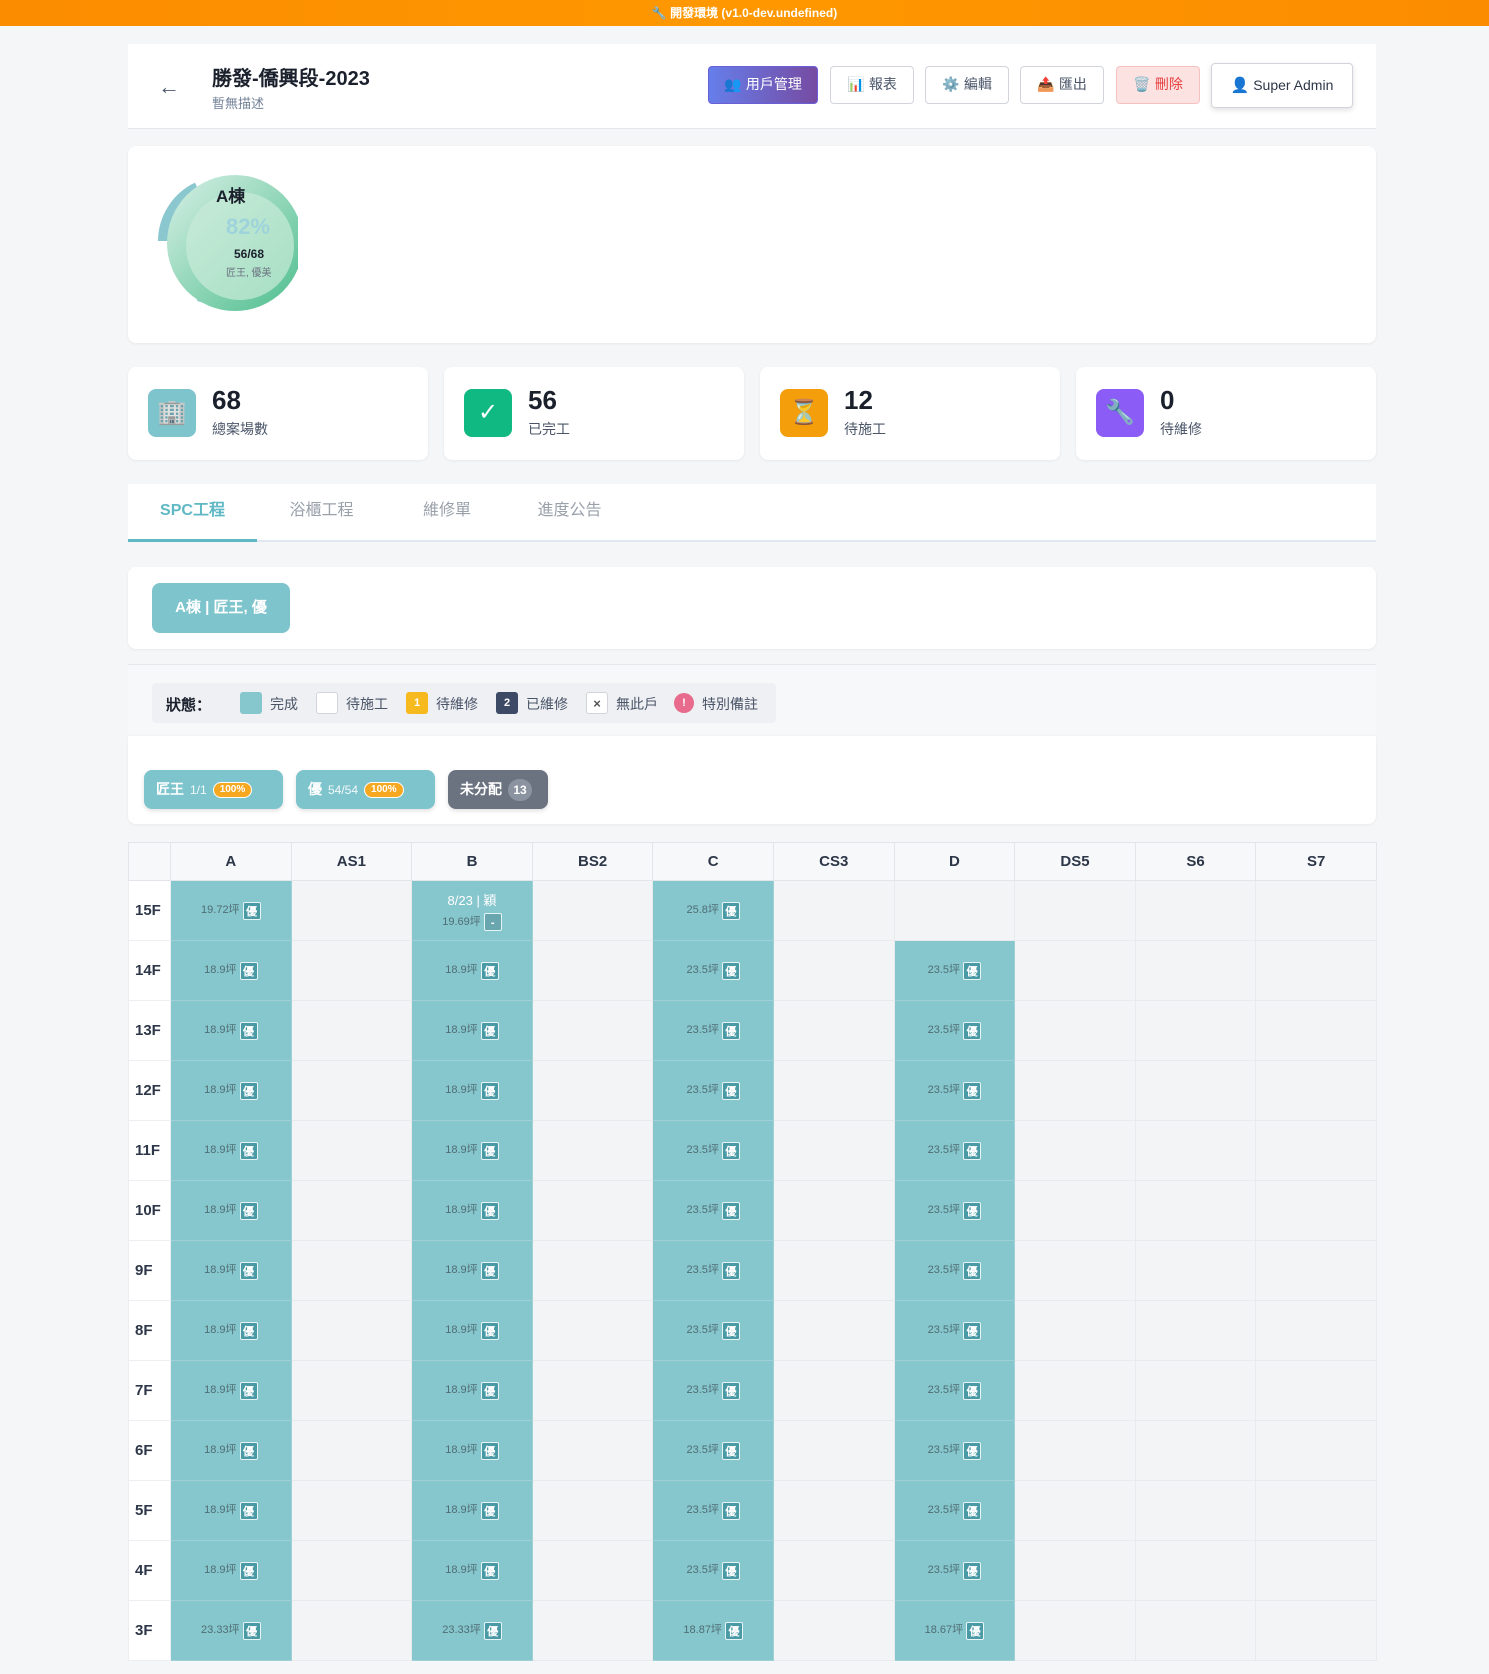  Describe the element at coordinates (954, 1630) in the screenshot. I see `unit-cell-complete: 18.67坪優` at that location.